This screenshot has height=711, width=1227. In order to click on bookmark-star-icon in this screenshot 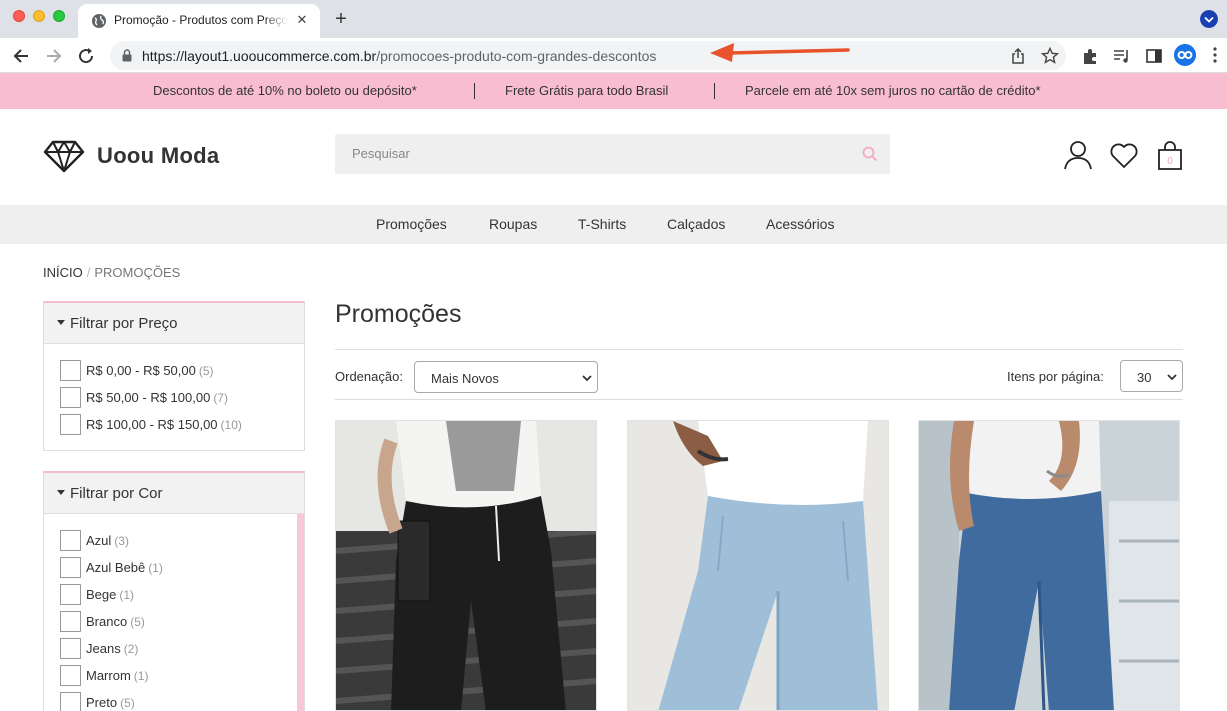, I will do `click(1050, 56)`.